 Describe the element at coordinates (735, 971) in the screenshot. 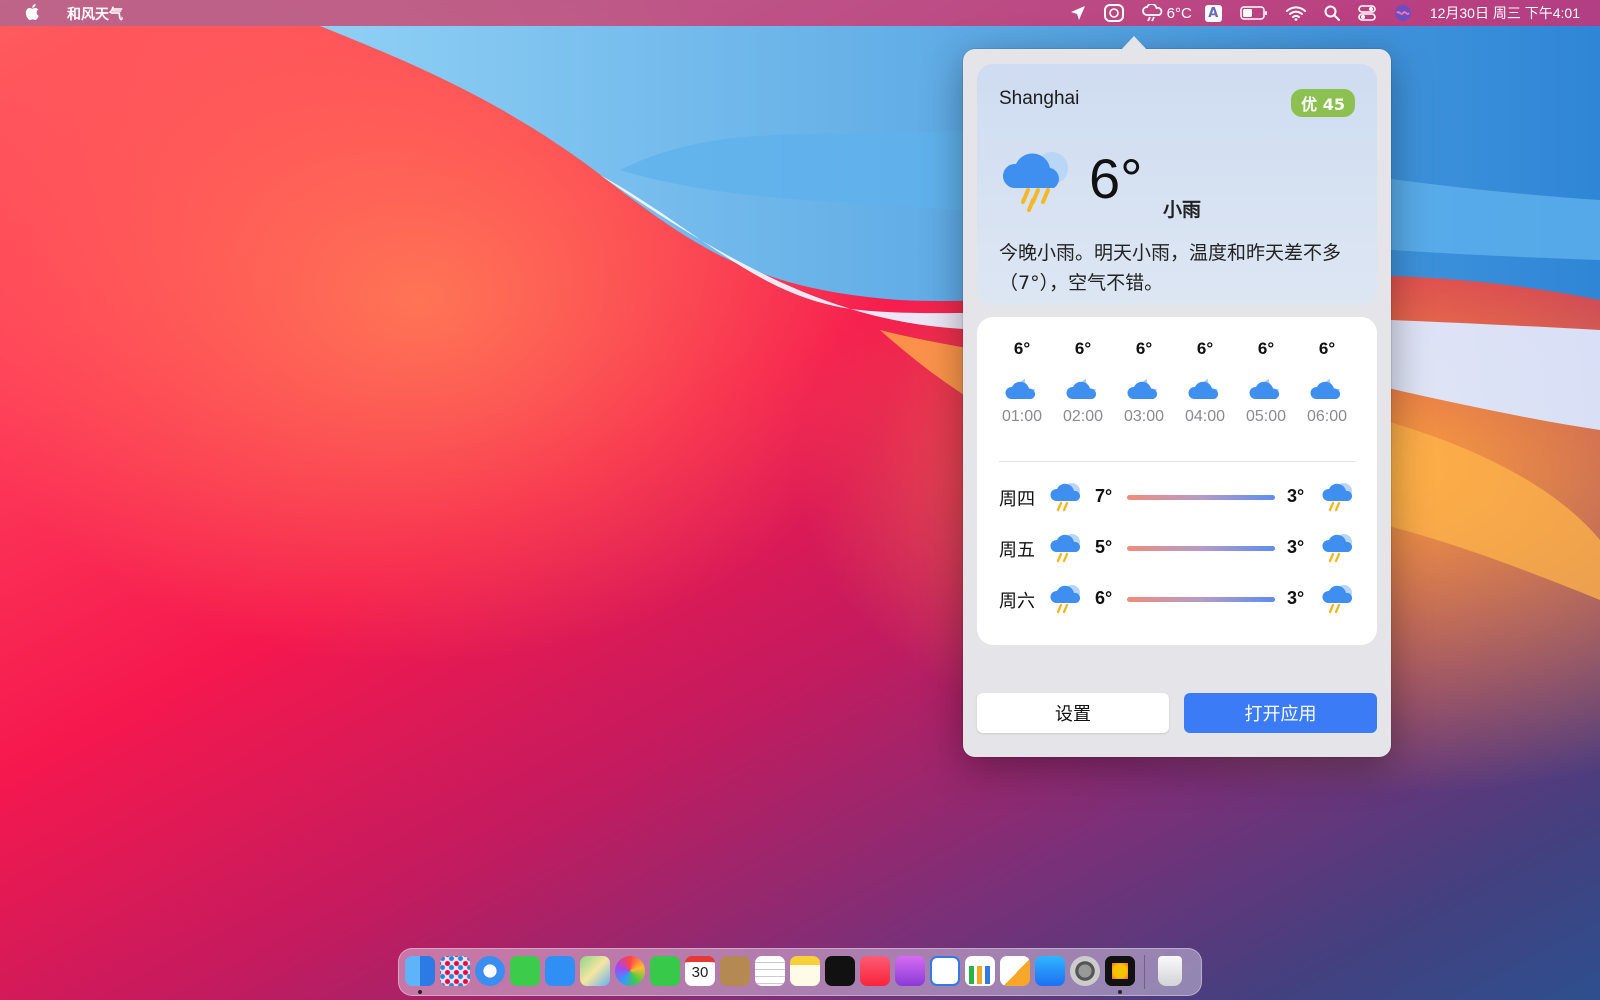

I see `contacts-icon` at that location.